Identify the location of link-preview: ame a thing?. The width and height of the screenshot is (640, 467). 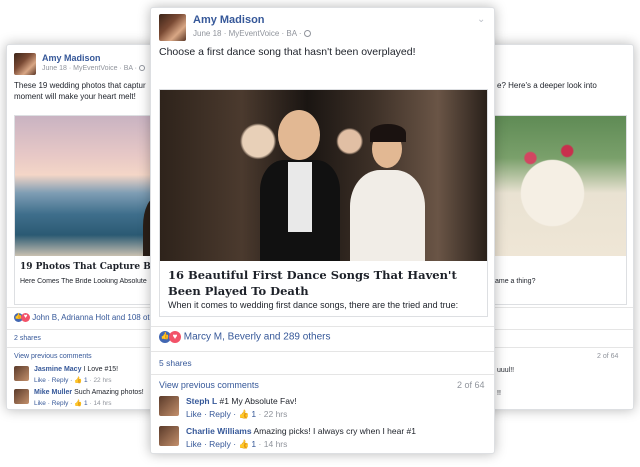
(553, 210).